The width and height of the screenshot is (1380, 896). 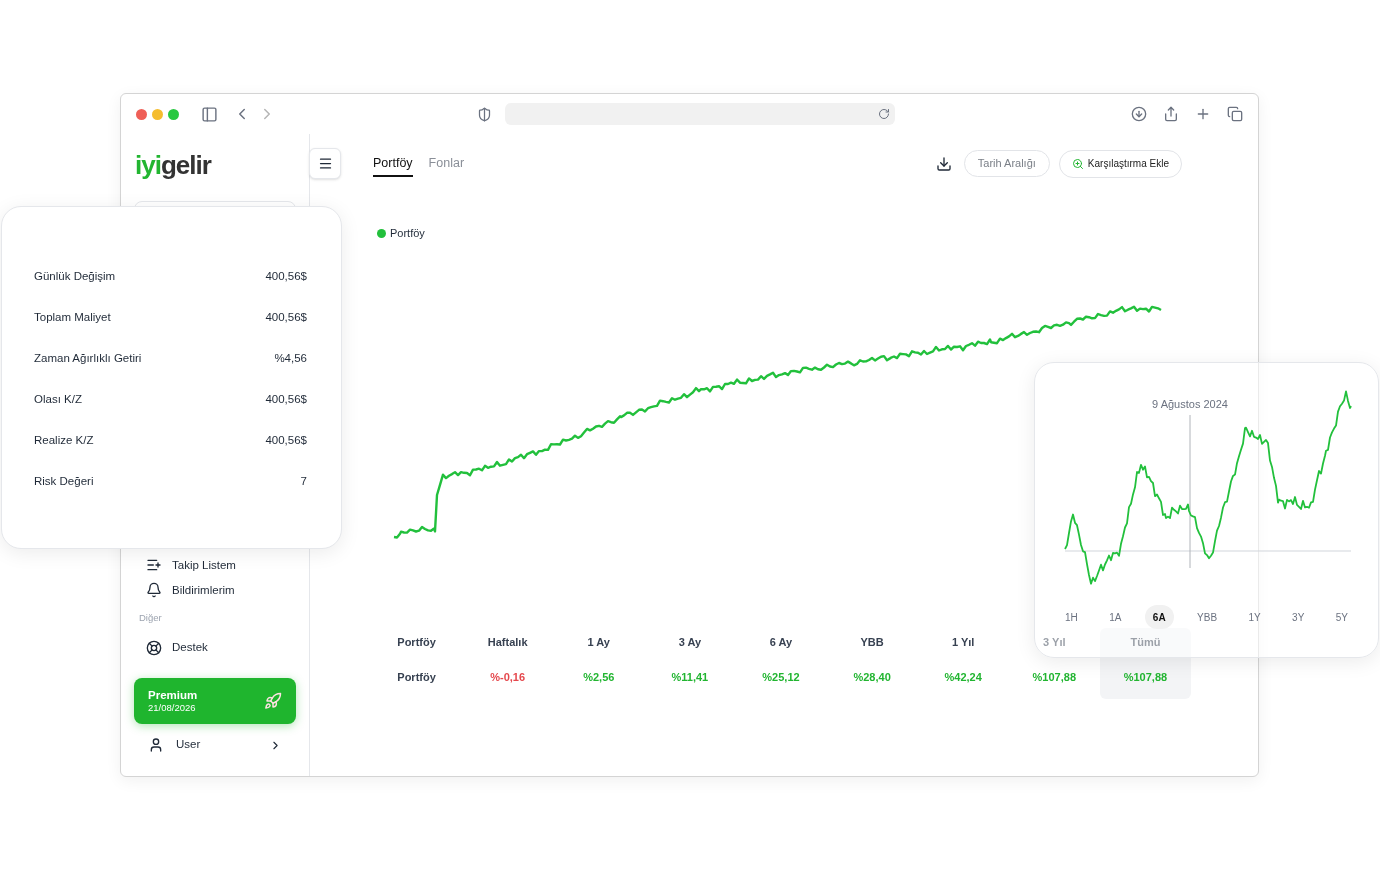 What do you see at coordinates (1254, 617) in the screenshot?
I see `range-button: 1Y` at bounding box center [1254, 617].